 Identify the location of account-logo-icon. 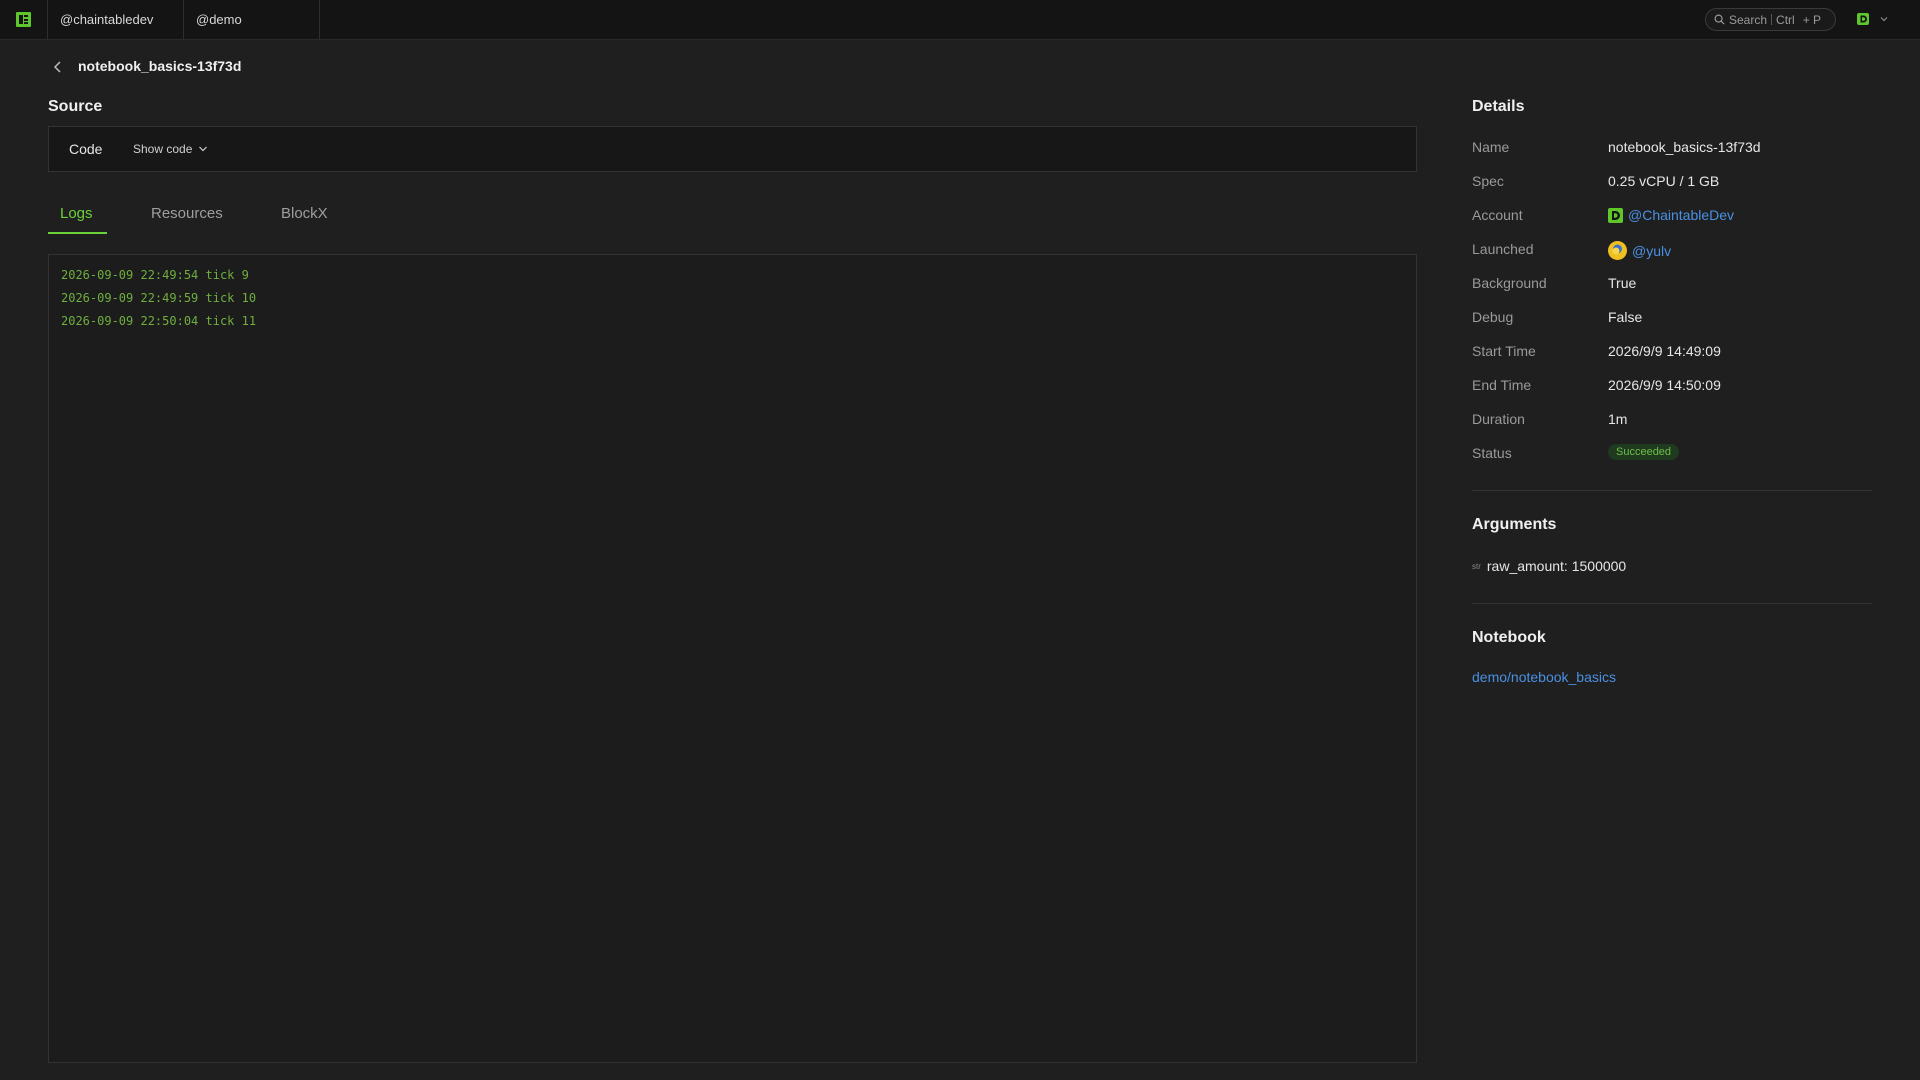
(1615, 215).